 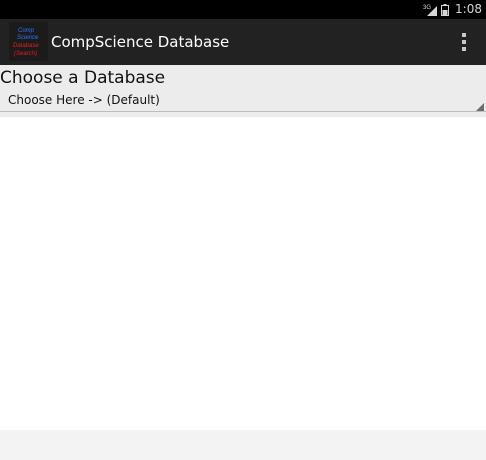 What do you see at coordinates (452, 9) in the screenshot?
I see `status-icons: 3G 1:08` at bounding box center [452, 9].